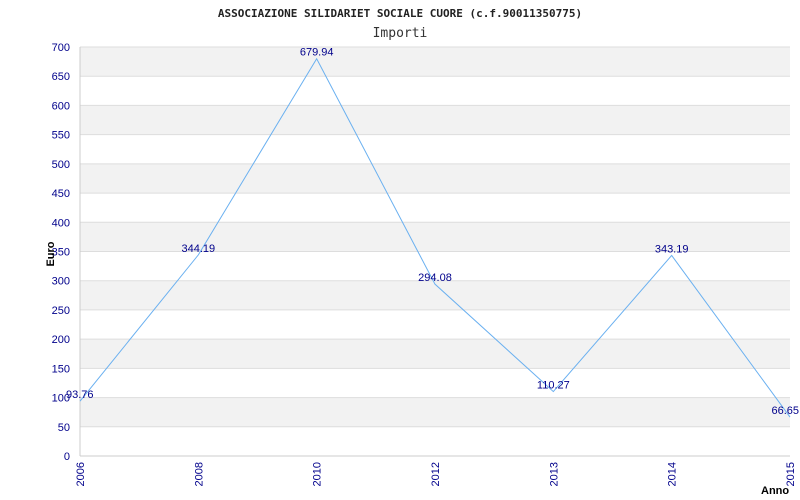 This screenshot has width=800, height=500. What do you see at coordinates (61, 340) in the screenshot?
I see `y-tick-label: 200` at bounding box center [61, 340].